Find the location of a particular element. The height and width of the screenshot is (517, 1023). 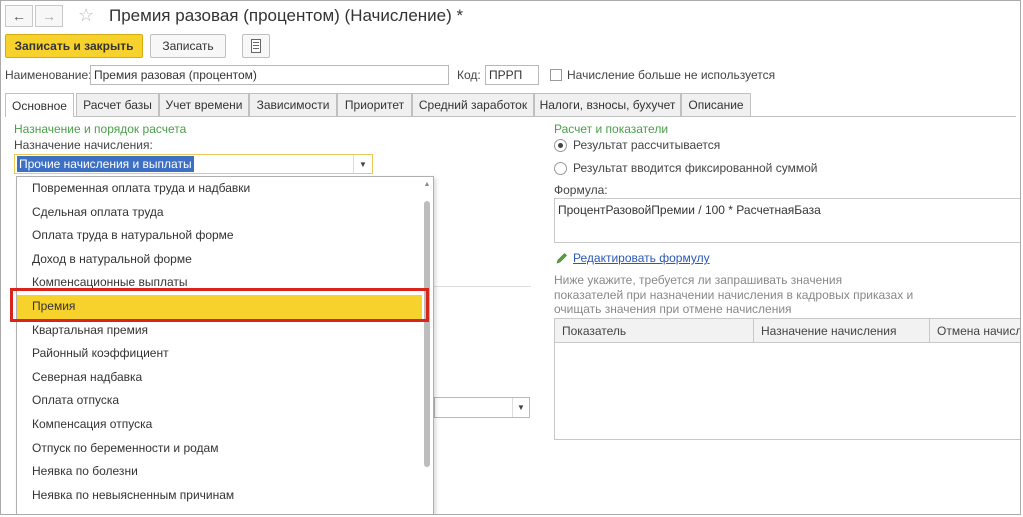

purpose-label: Назначение начисления: is located at coordinates (83, 145).